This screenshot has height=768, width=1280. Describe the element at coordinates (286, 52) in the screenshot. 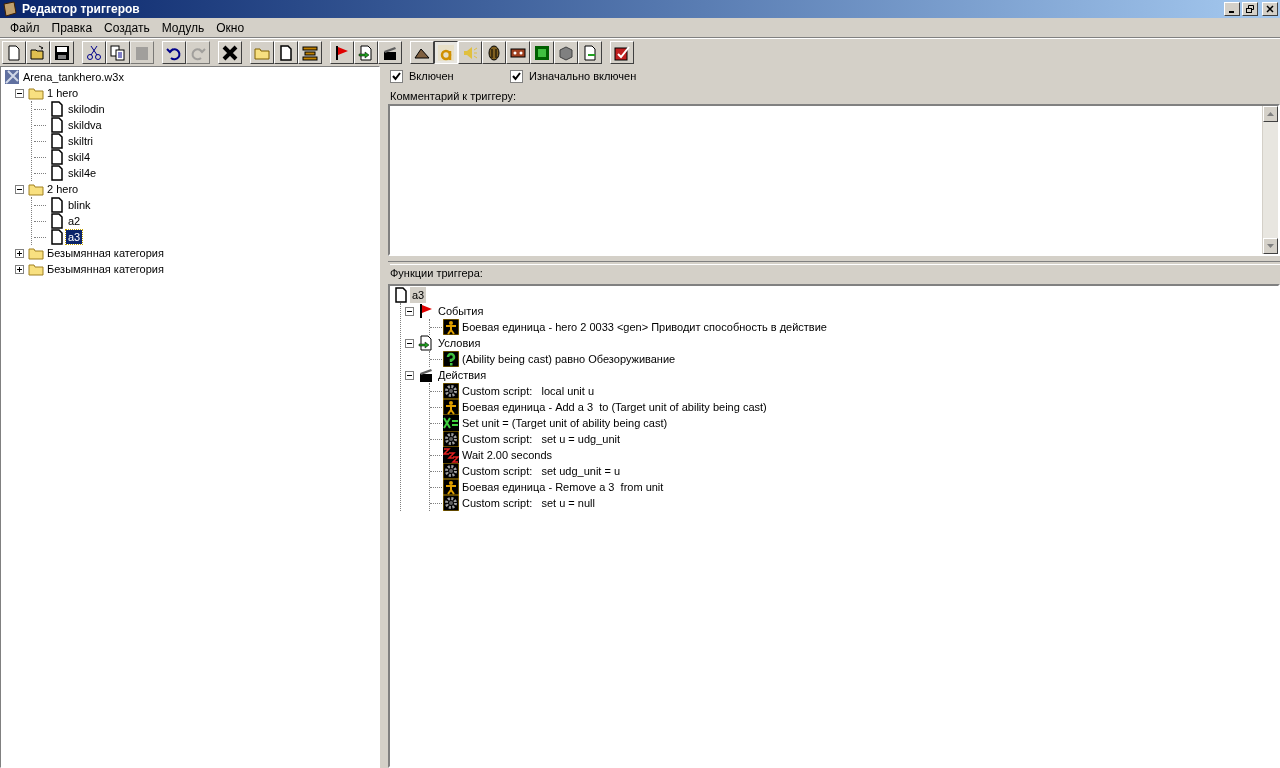

I see `doc-icon` at that location.